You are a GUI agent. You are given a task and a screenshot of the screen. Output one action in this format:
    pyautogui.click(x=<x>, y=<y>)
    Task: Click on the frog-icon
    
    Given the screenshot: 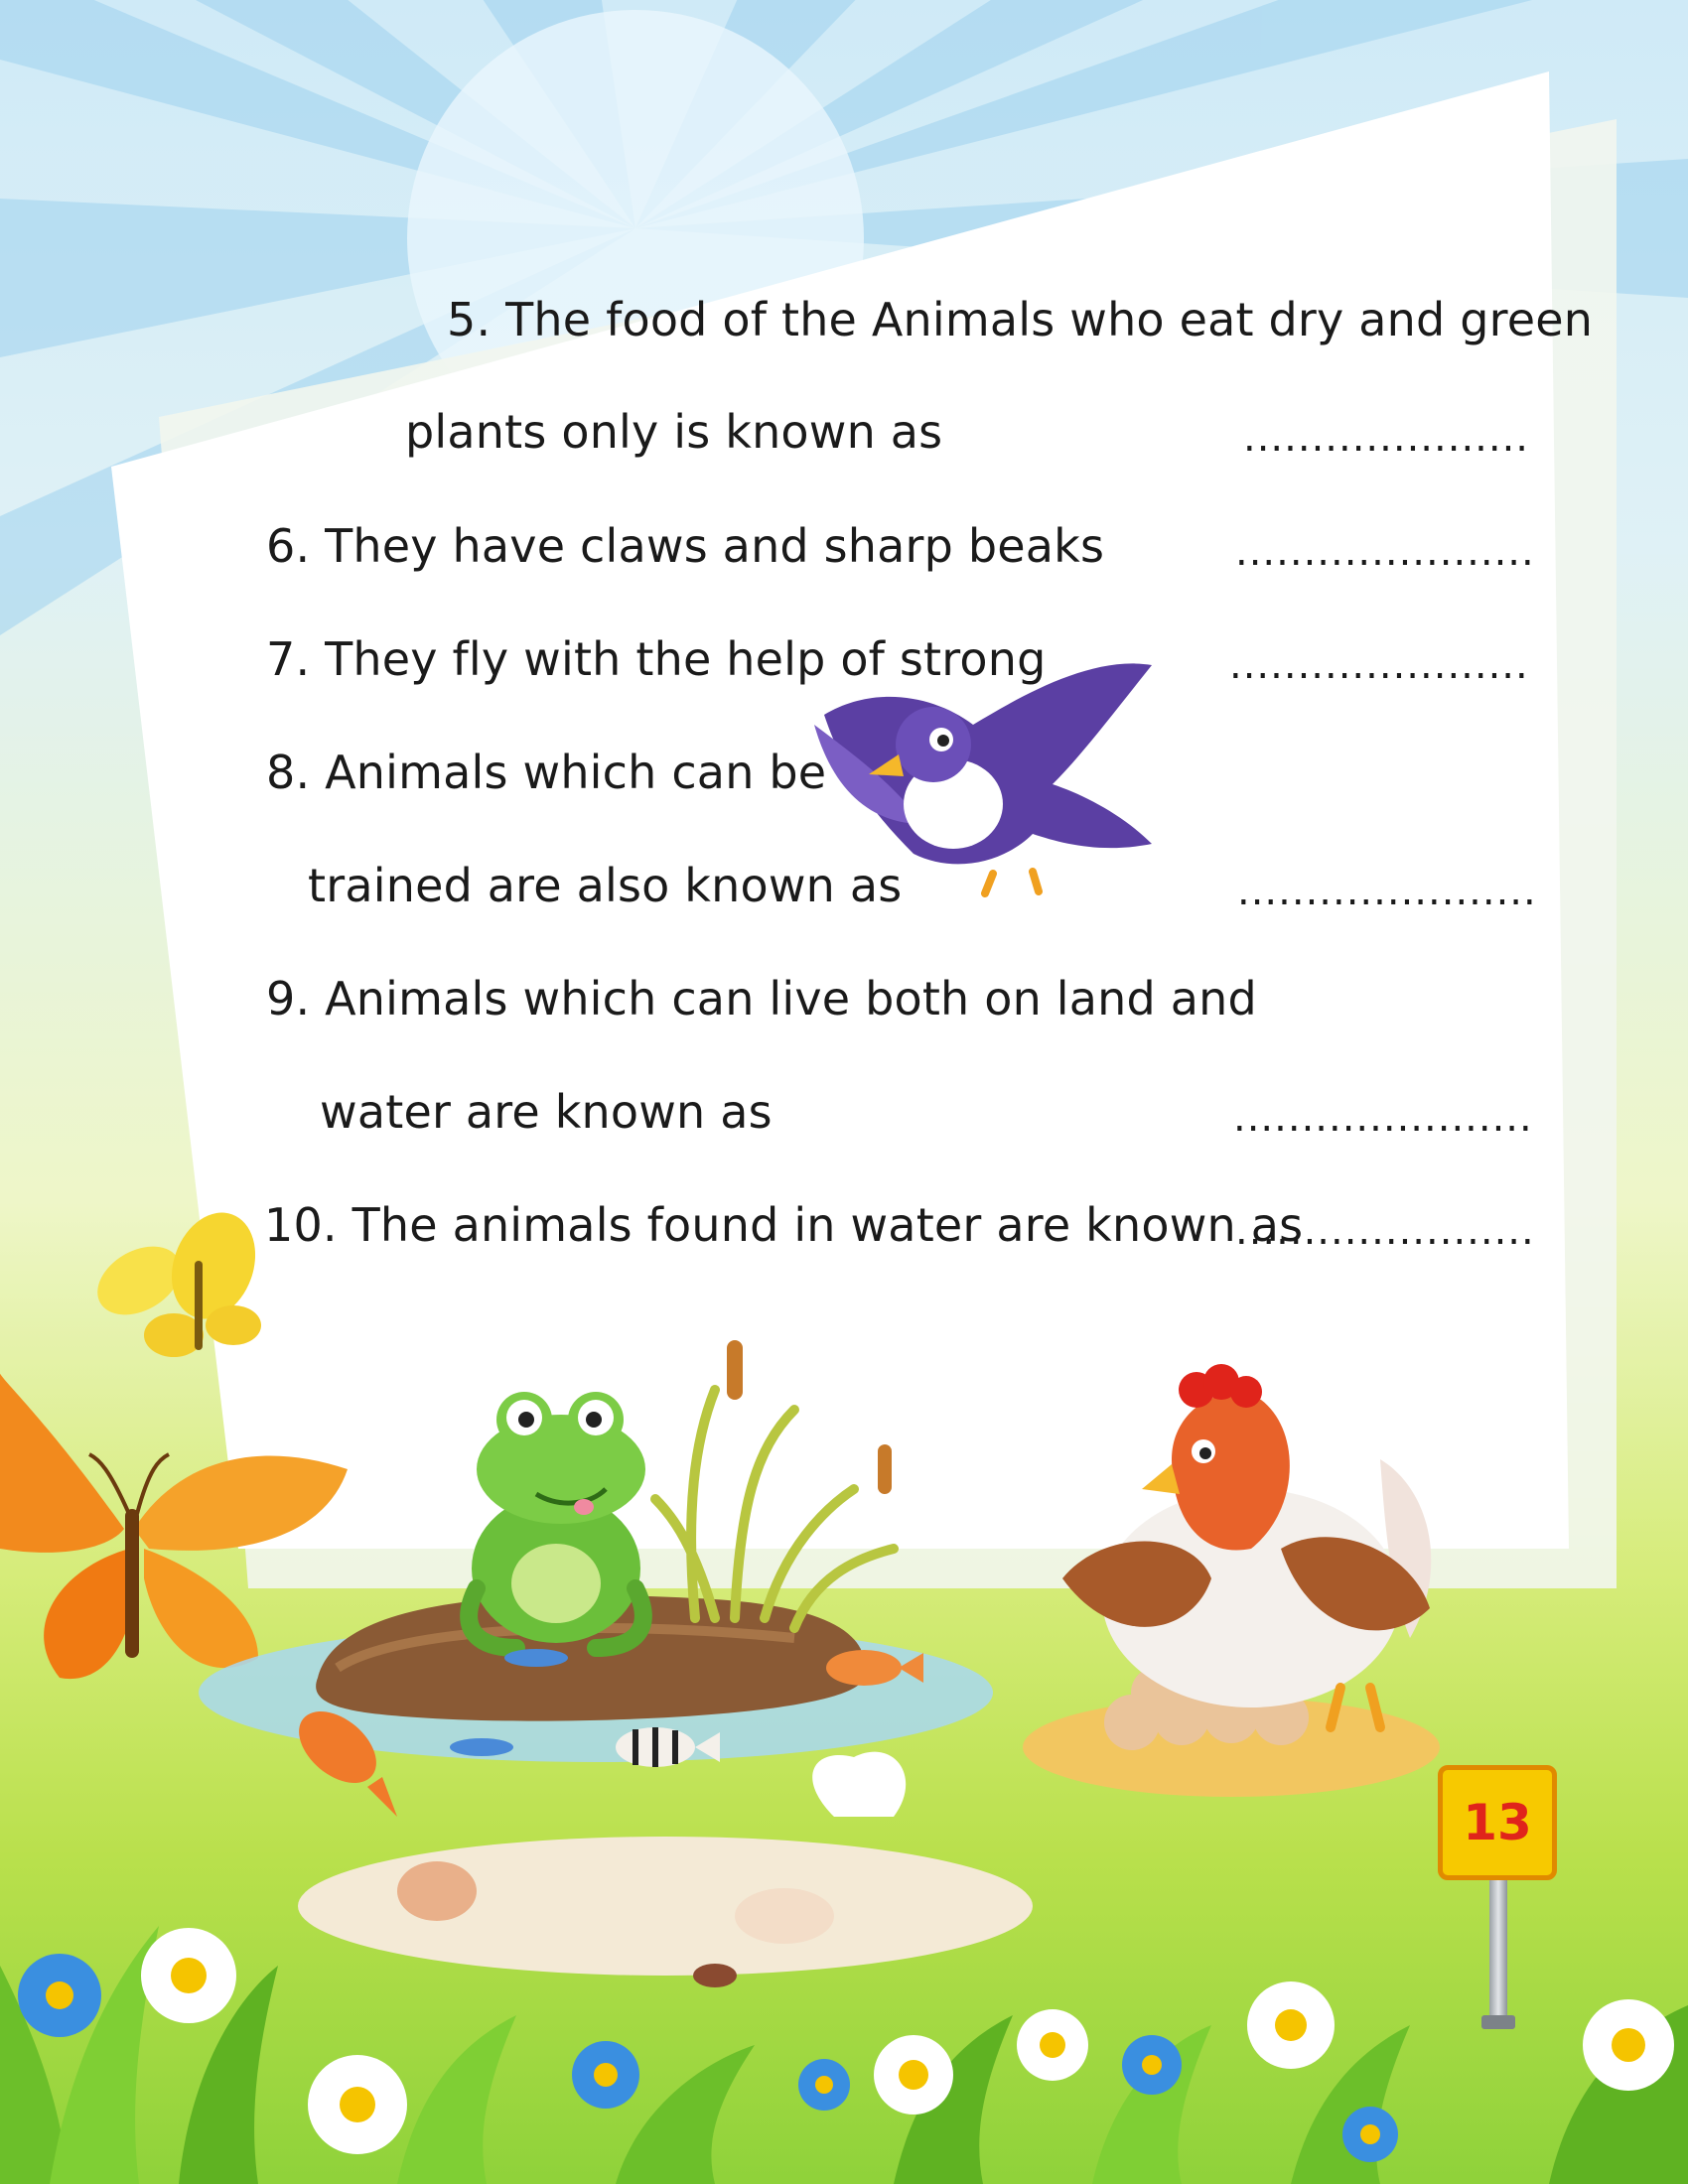 What is the action you would take?
    pyautogui.click(x=556, y=1524)
    